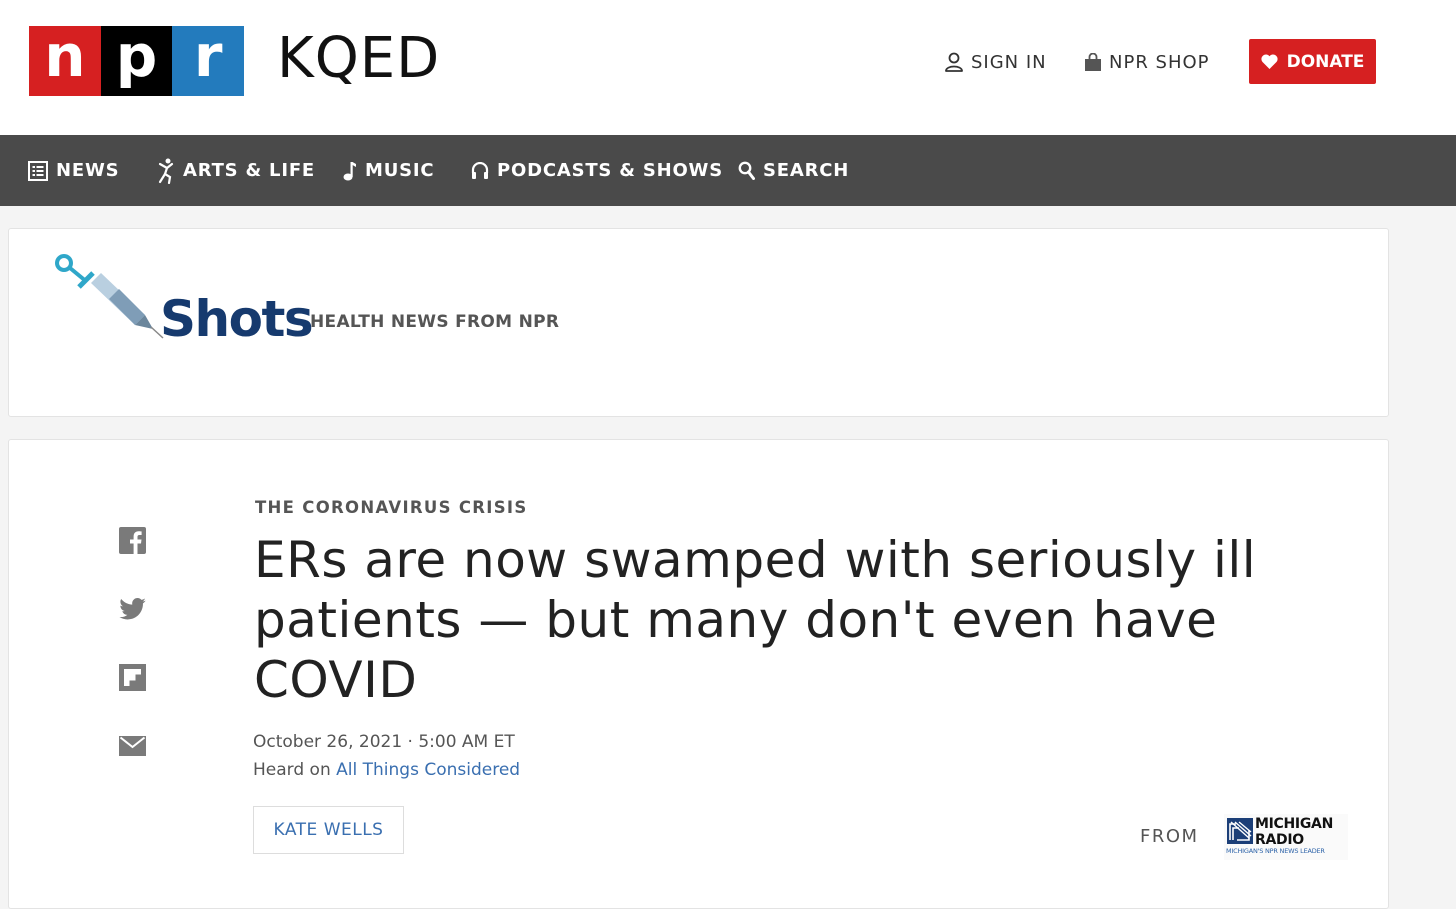 The image size is (1456, 909). What do you see at coordinates (428, 770) in the screenshot?
I see `program-link: All Things Considered` at bounding box center [428, 770].